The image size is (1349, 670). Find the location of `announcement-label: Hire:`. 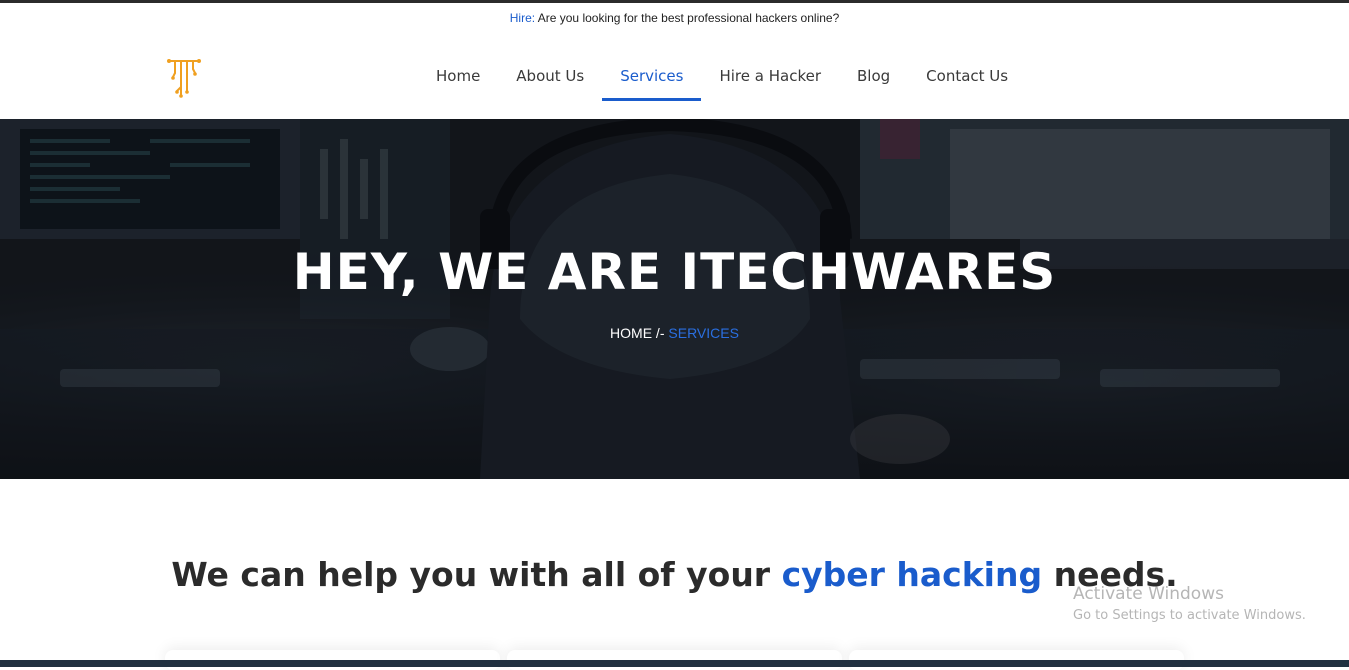

announcement-label: Hire: is located at coordinates (522, 18).